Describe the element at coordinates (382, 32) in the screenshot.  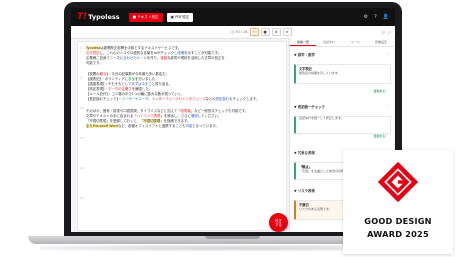
I see `undo-icon: ↺` at that location.